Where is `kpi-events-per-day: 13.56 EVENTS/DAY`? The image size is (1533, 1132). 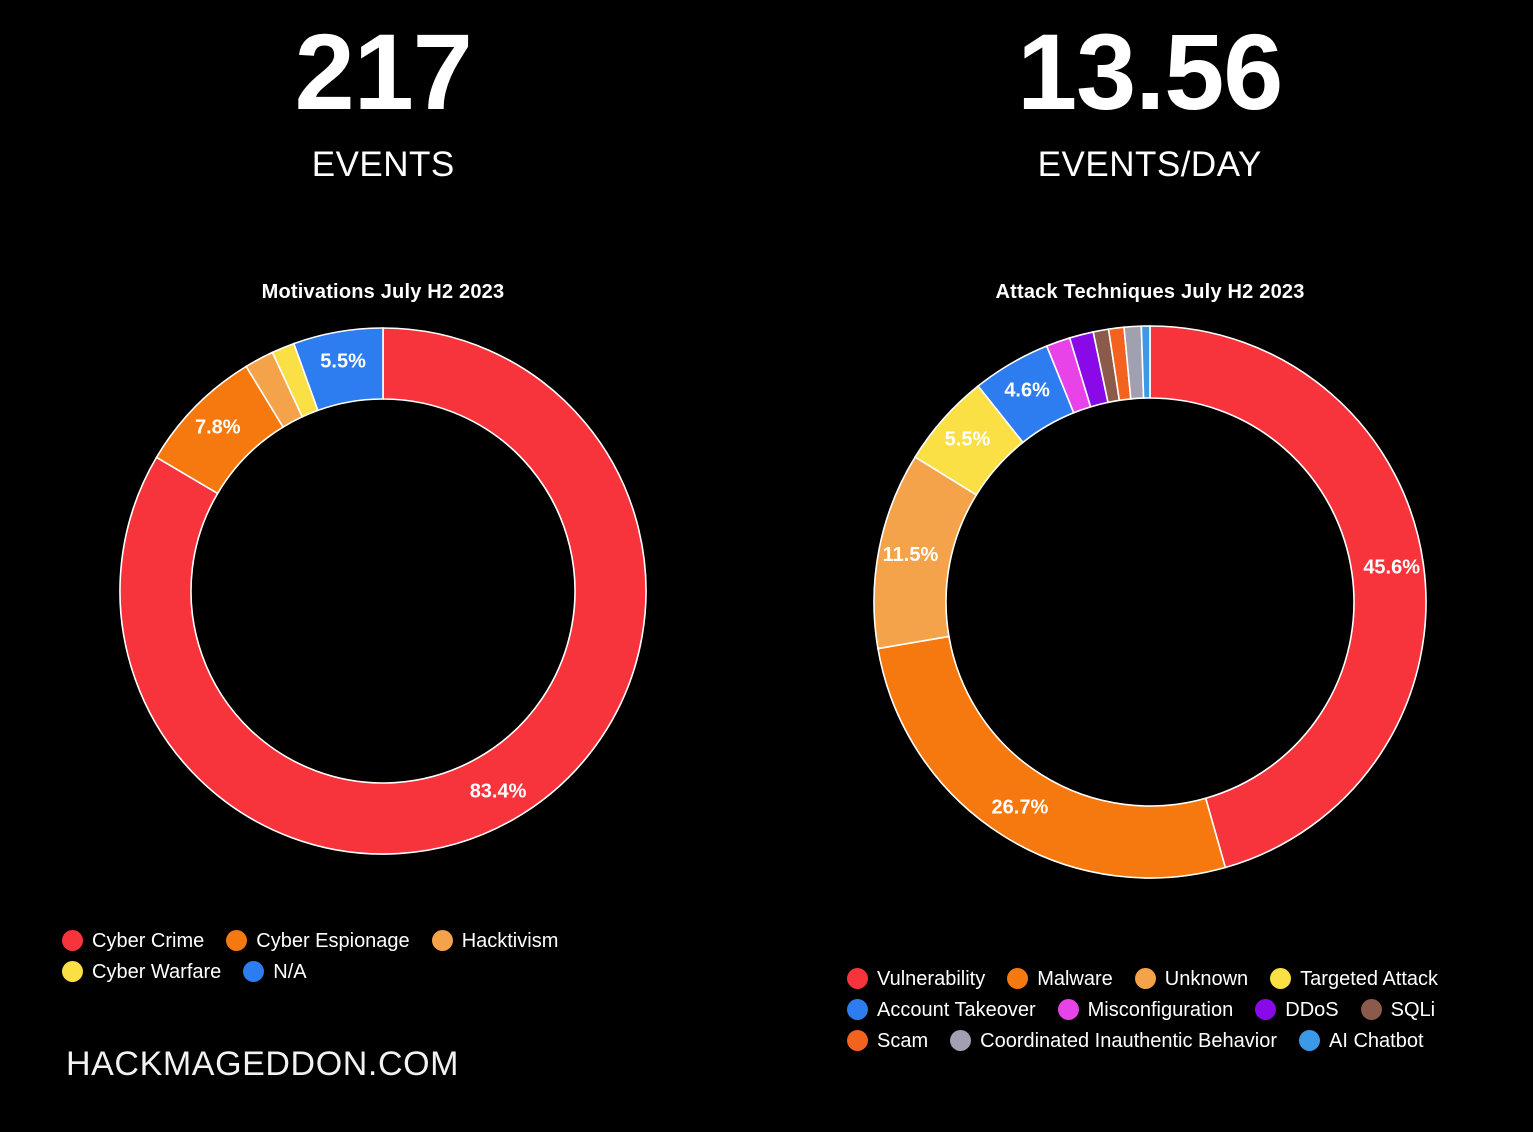
kpi-events-per-day: 13.56 EVENTS/DAY is located at coordinates (1150, 115).